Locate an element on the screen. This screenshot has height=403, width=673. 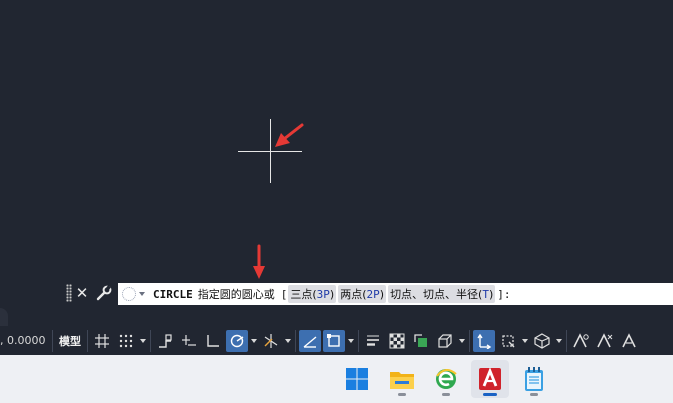
object-snap-icon is located at coordinates (334, 340).